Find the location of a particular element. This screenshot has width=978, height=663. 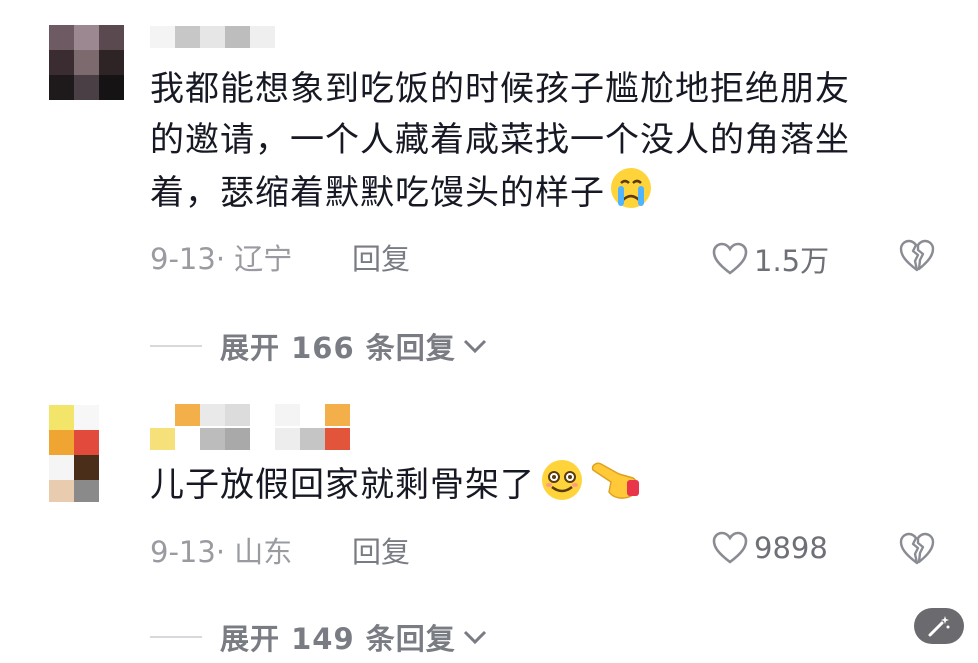

comment-line: 我都能想象到吃饭的时候孩子尴尬地拒绝朋友 is located at coordinates (500, 89).